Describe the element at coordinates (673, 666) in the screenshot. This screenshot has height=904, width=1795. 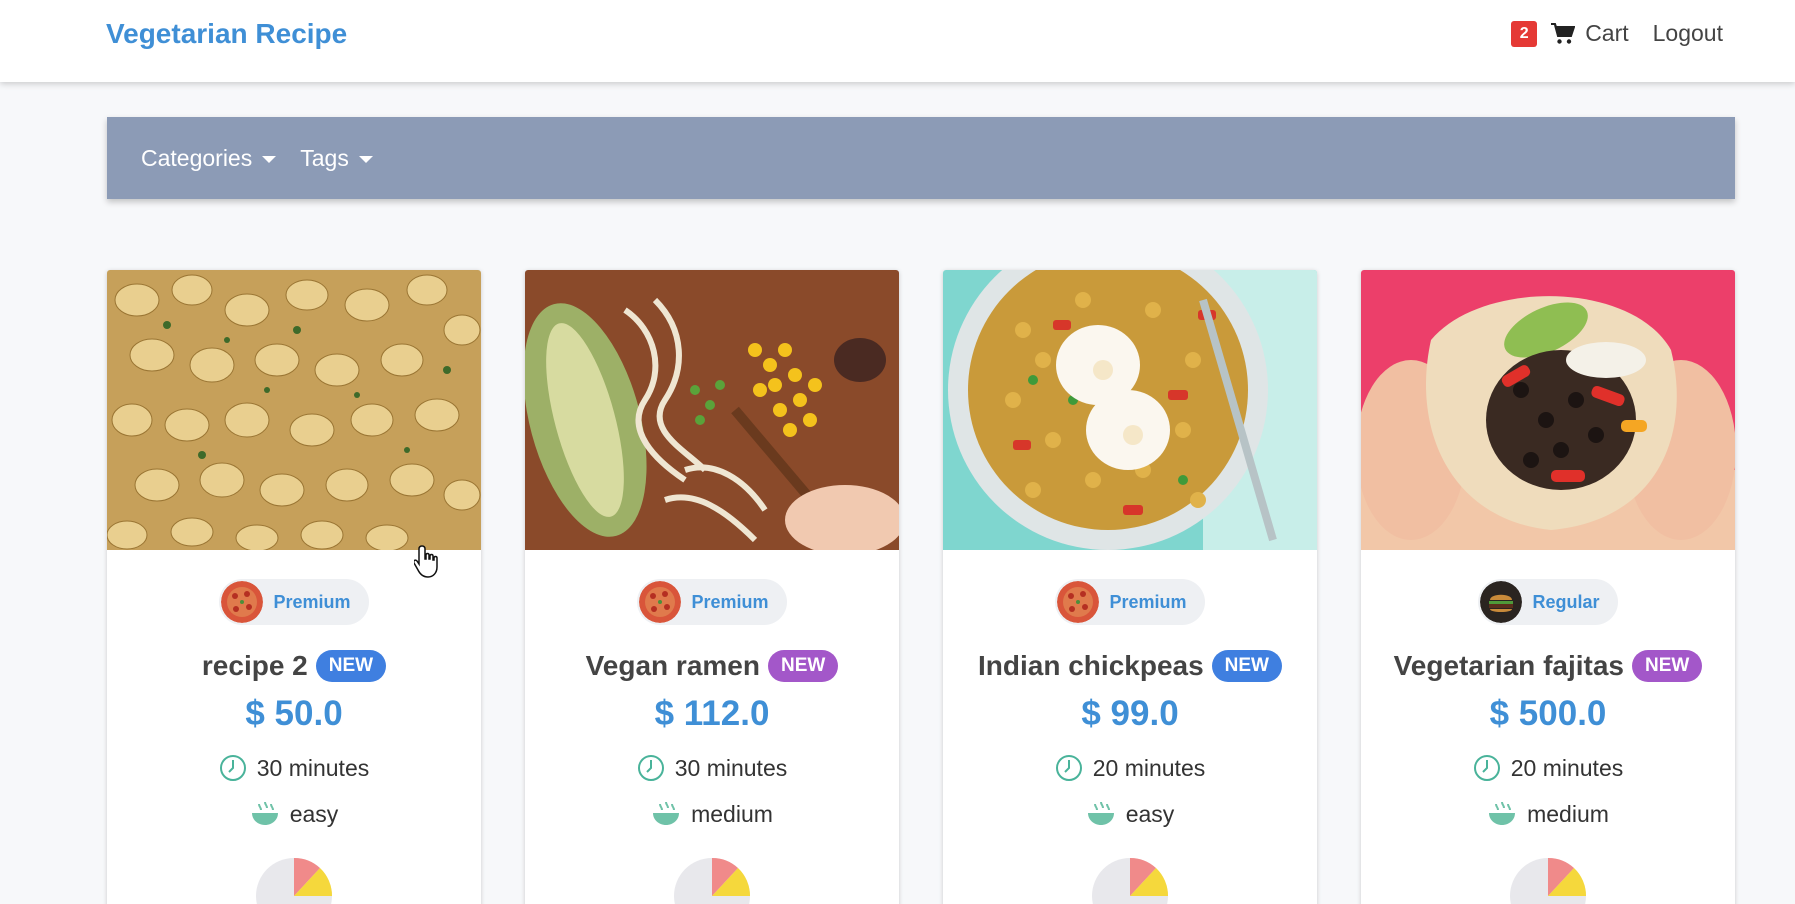
I see `recipe-title: Vegan ramen` at that location.